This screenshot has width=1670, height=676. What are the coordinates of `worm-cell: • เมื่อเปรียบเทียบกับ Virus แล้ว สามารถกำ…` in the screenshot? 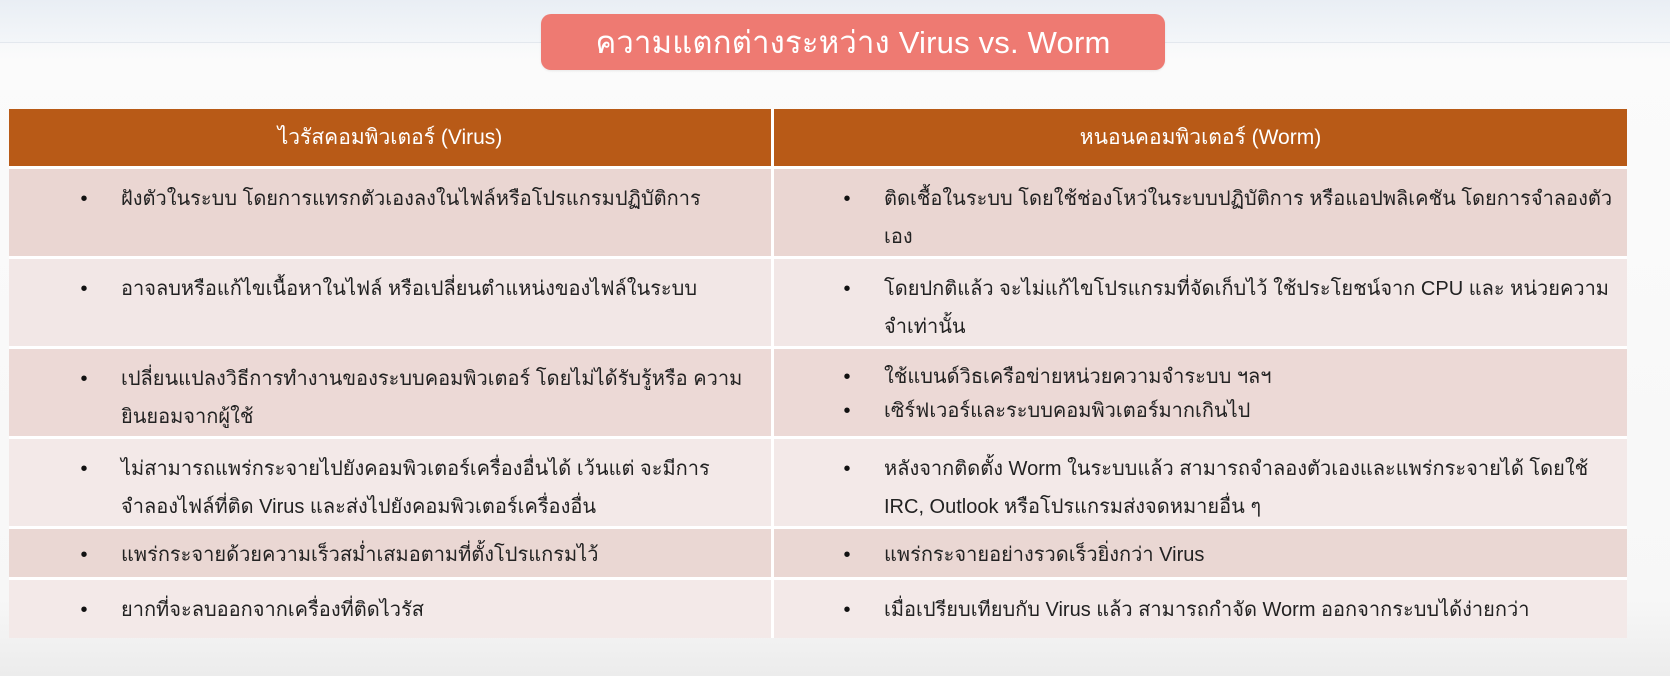 It's located at (1200, 607).